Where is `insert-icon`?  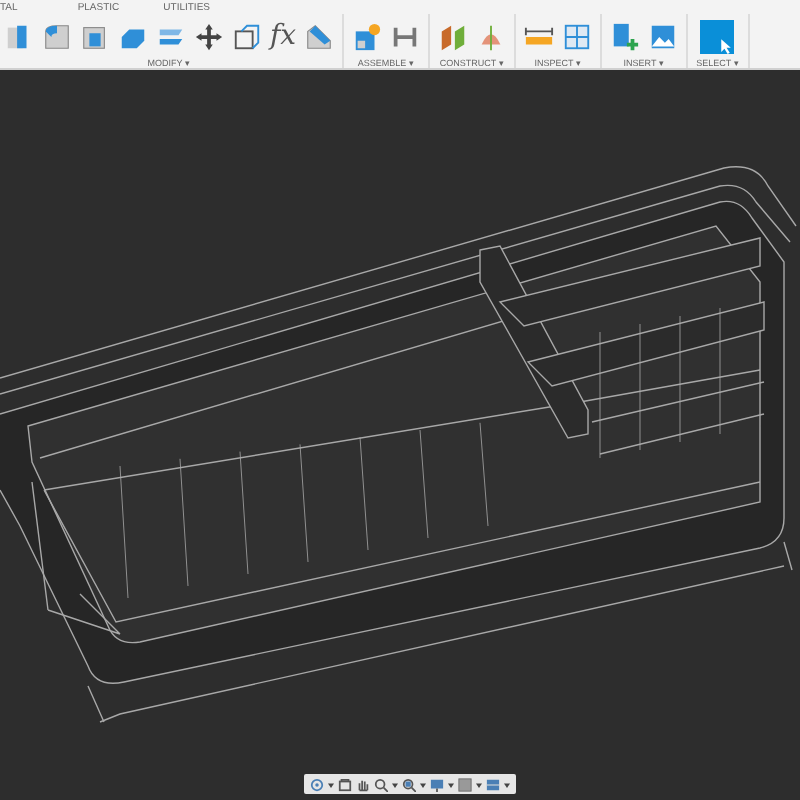
insert-icon is located at coordinates (625, 36).